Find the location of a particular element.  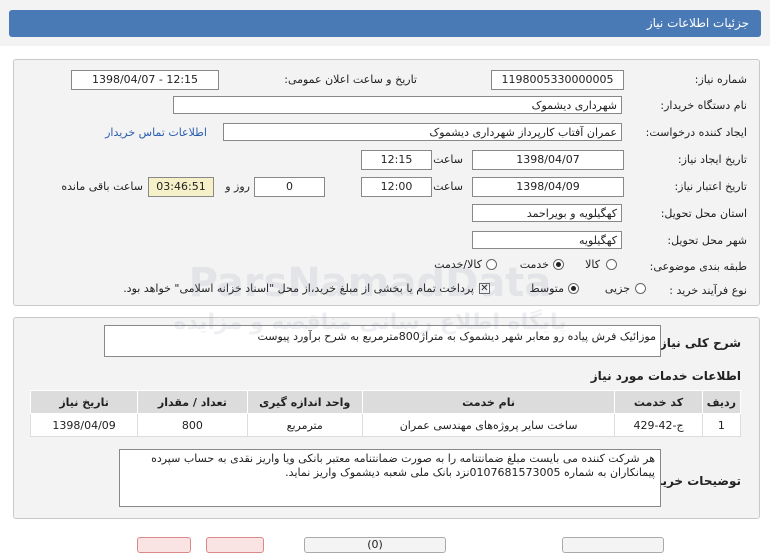

requester-label: ایجاد کننده درخواست: is located at coordinates (696, 132).